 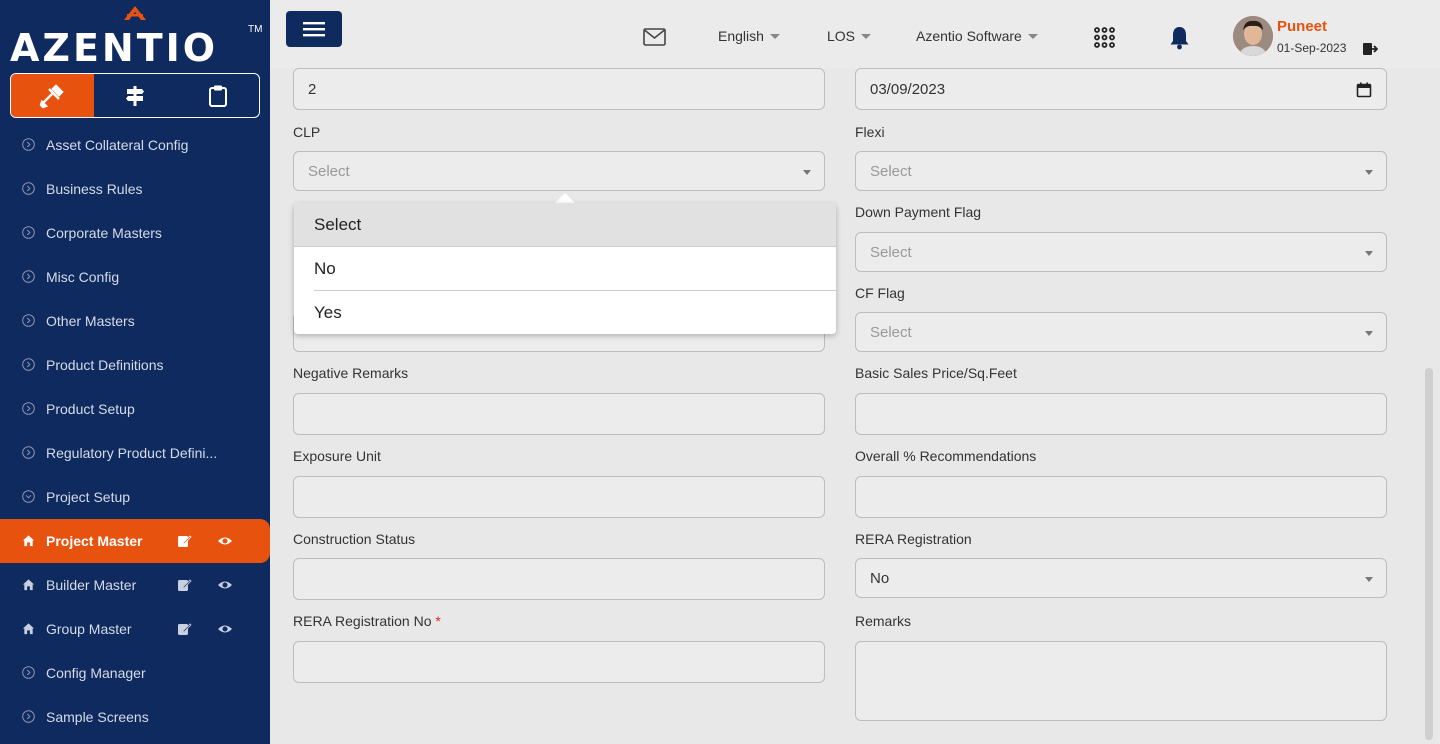 I want to click on rera-registration-value: No, so click(x=880, y=578).